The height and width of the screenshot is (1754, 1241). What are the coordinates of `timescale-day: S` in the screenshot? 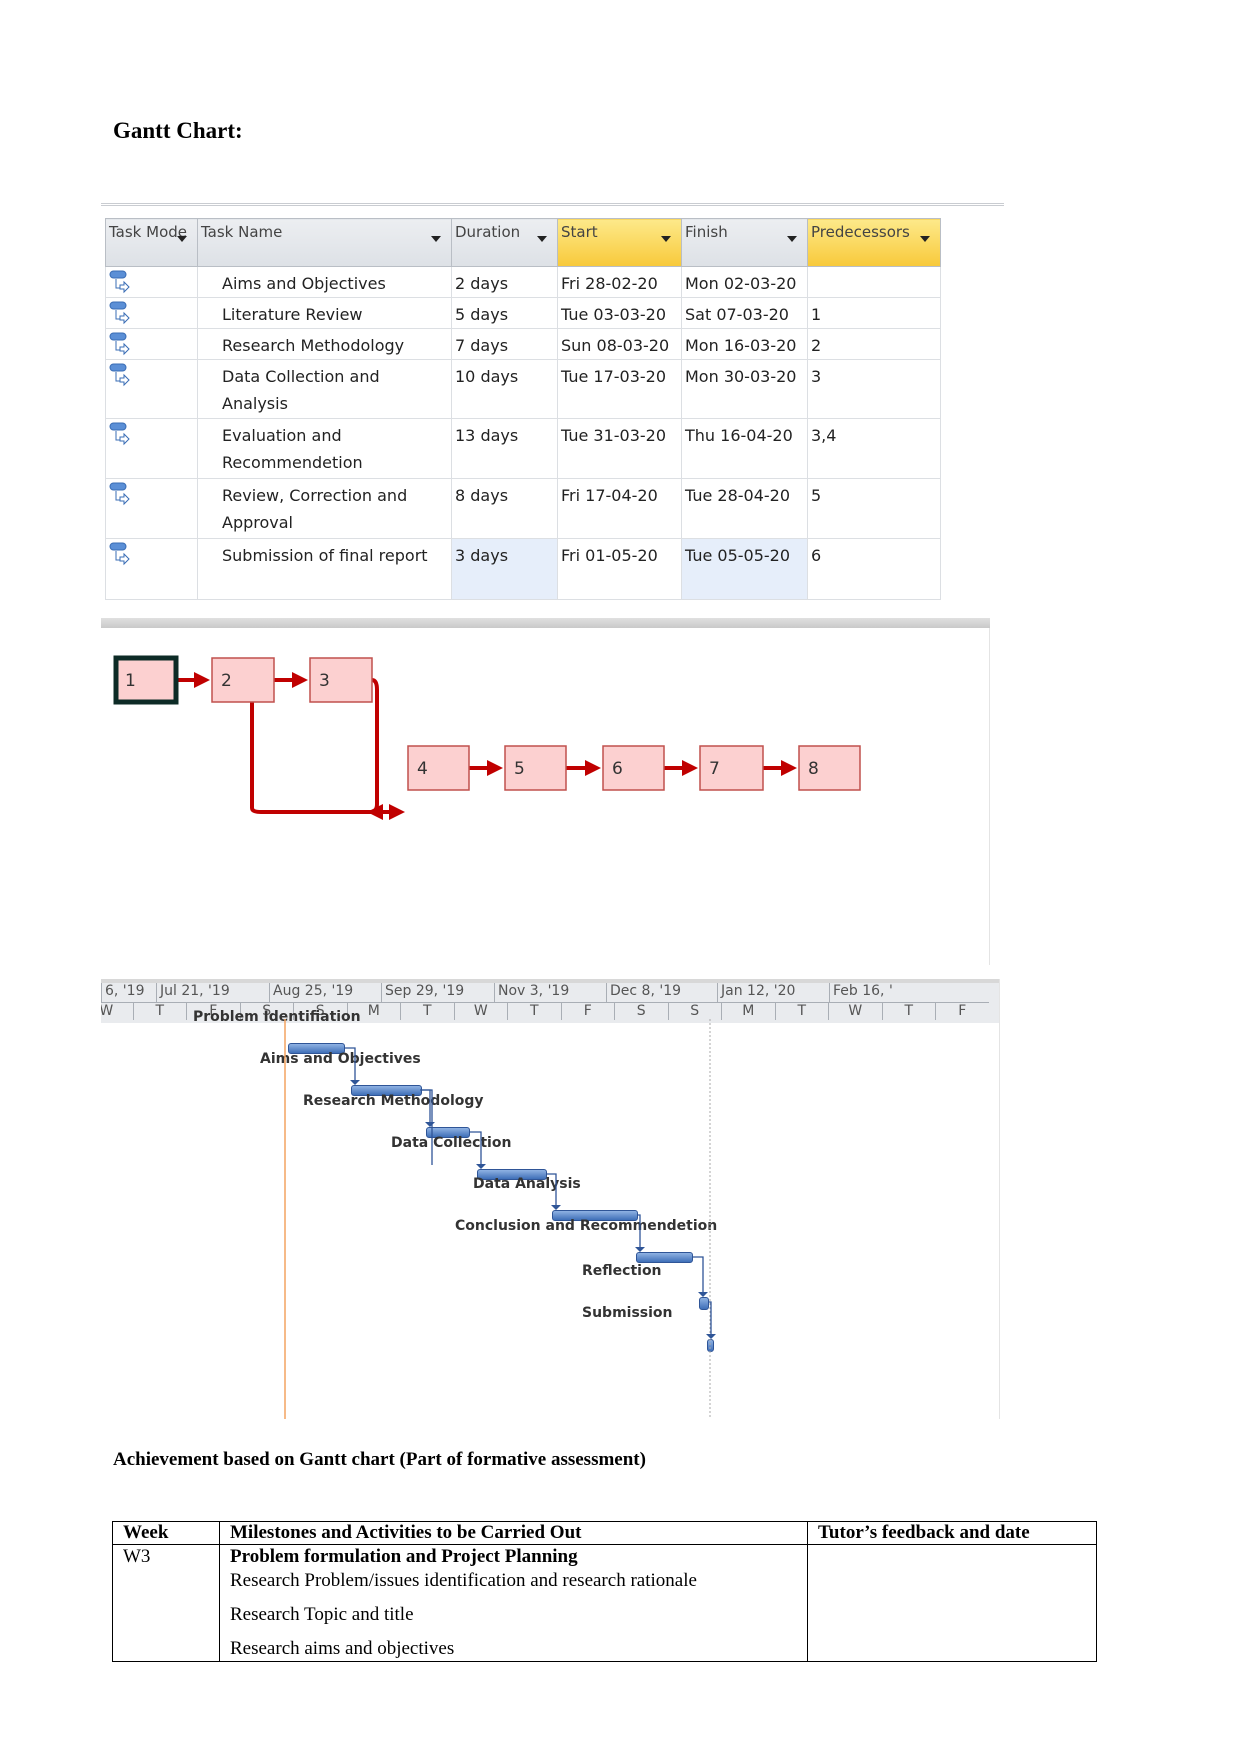 It's located at (694, 1011).